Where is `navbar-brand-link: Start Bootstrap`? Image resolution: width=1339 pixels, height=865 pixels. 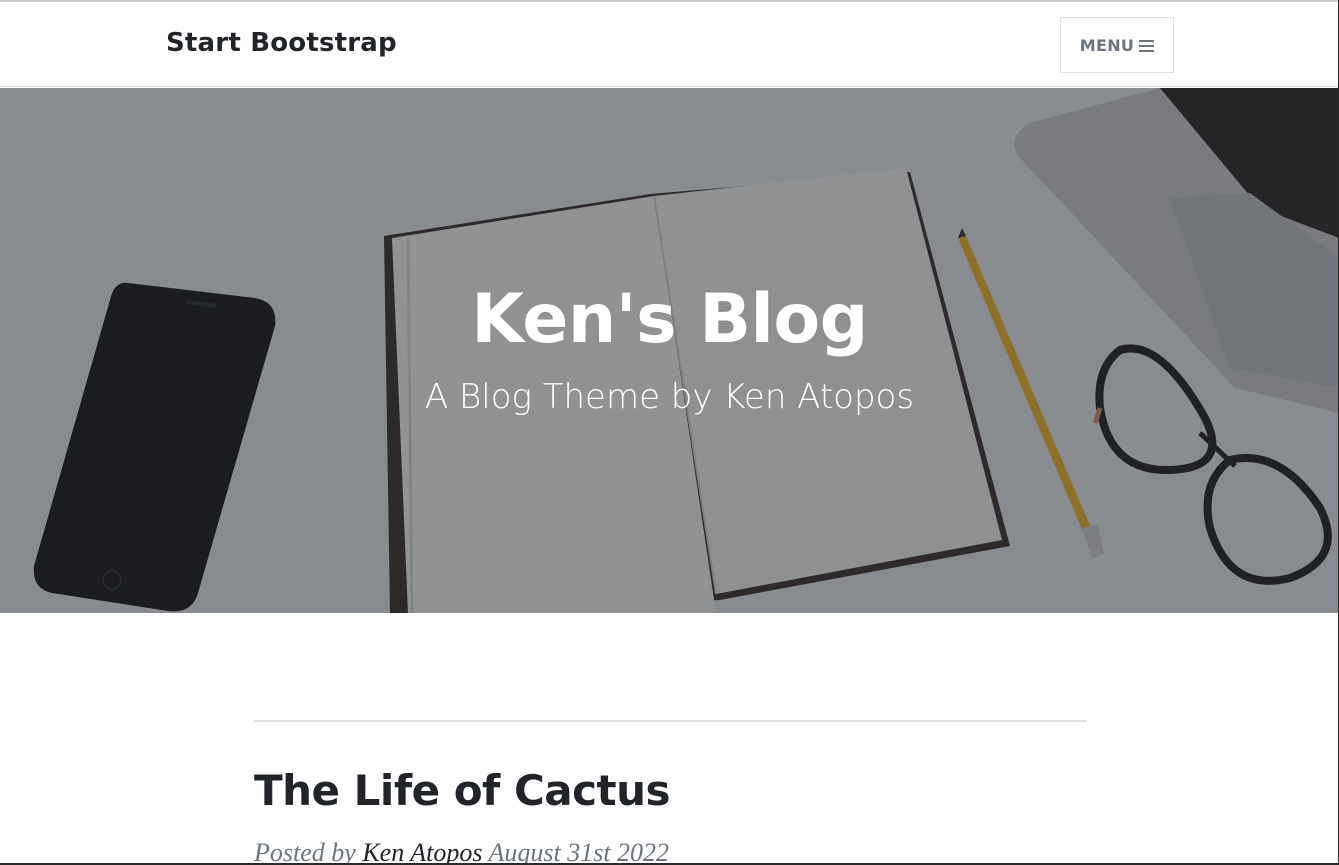
navbar-brand-link: Start Bootstrap is located at coordinates (281, 43).